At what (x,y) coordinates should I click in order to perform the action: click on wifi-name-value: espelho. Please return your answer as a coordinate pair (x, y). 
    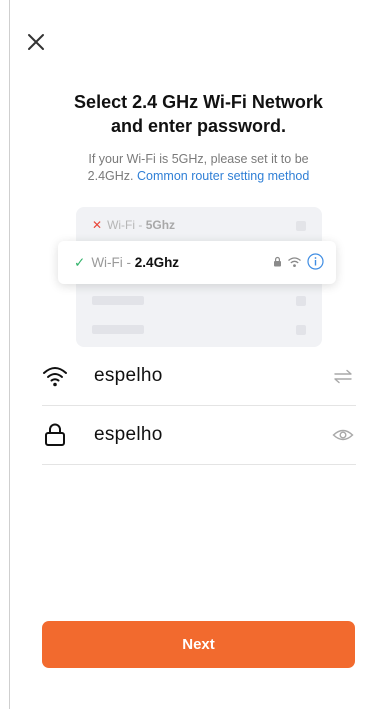
    Looking at the image, I should click on (128, 376).